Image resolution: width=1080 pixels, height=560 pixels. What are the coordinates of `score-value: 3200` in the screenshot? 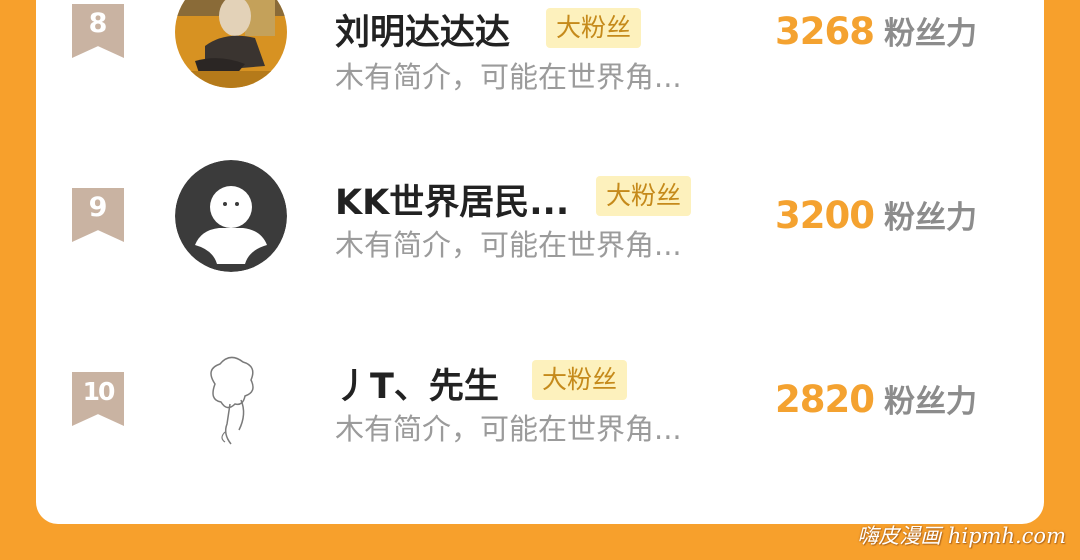 It's located at (825, 215).